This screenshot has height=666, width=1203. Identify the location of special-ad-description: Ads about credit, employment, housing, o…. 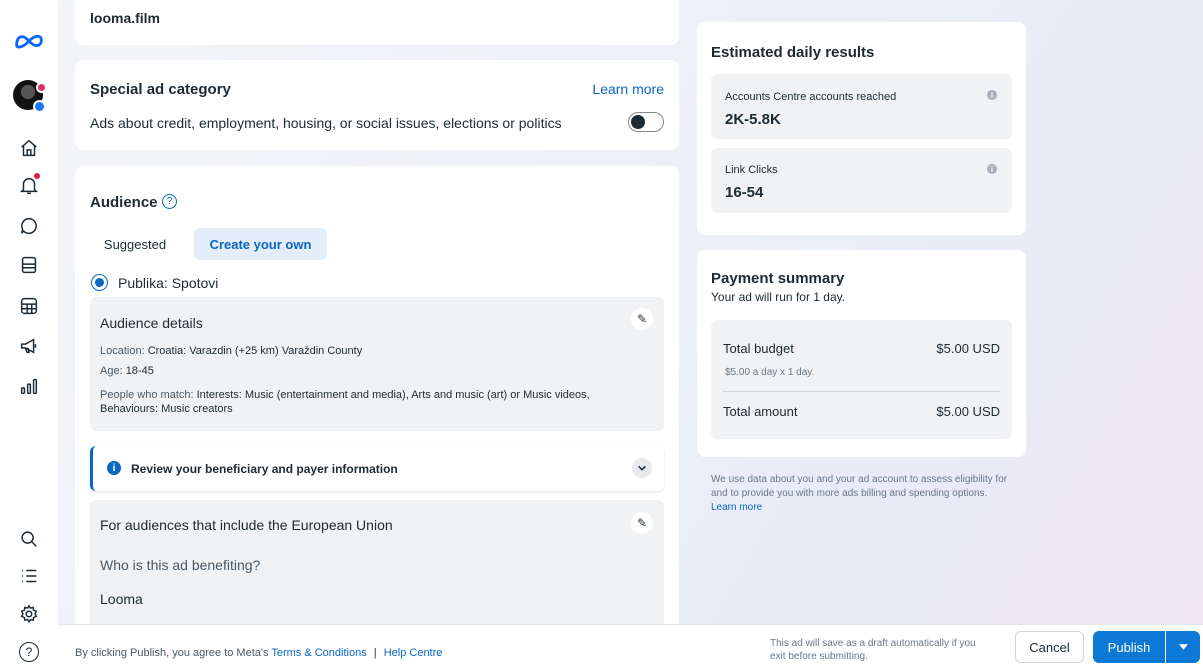
(326, 123).